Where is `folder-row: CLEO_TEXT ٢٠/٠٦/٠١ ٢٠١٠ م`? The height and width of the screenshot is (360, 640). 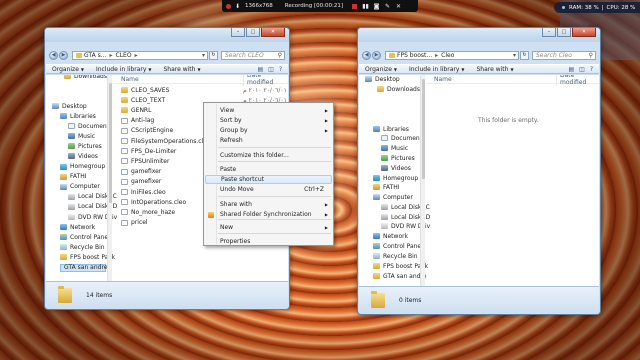 folder-row: CLEO_TEXT ٢٠/٠٦/٠١ ٢٠١٠ م is located at coordinates (204, 100).